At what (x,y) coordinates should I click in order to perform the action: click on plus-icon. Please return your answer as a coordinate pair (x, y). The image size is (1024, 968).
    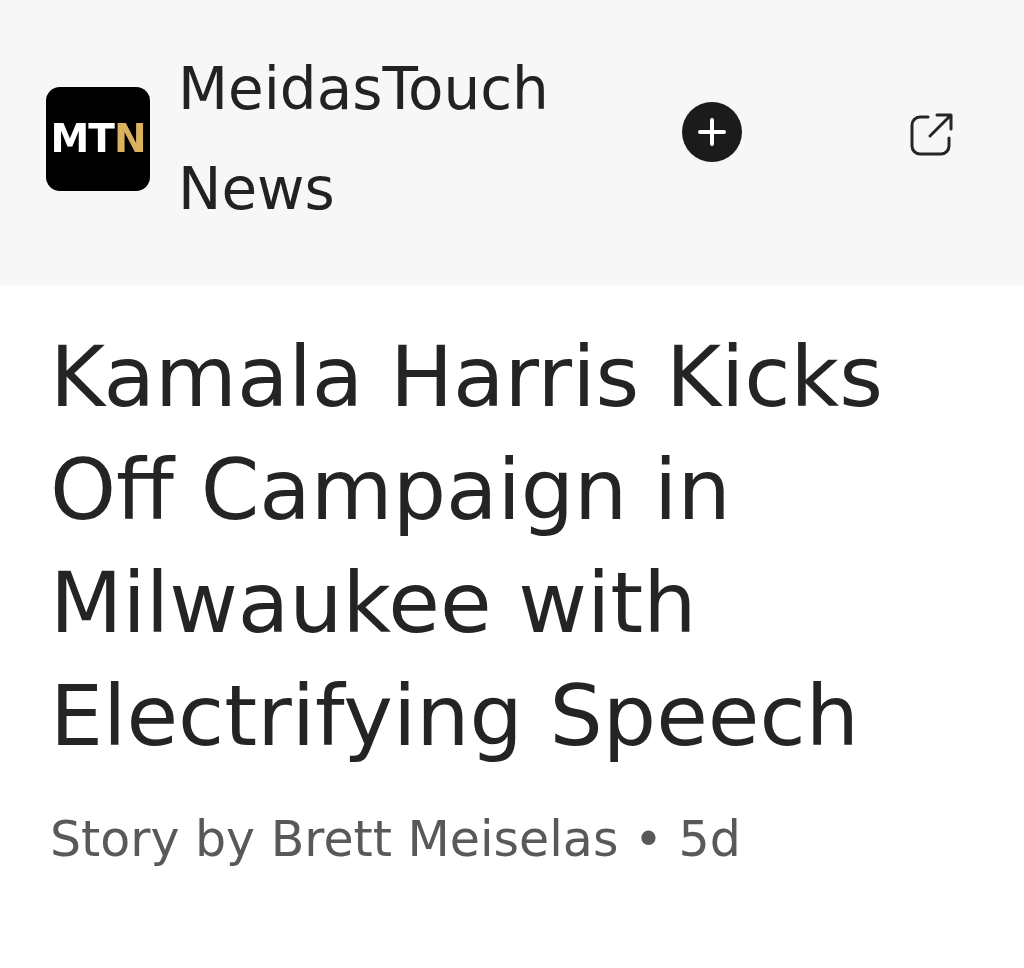
    Looking at the image, I should click on (712, 131).